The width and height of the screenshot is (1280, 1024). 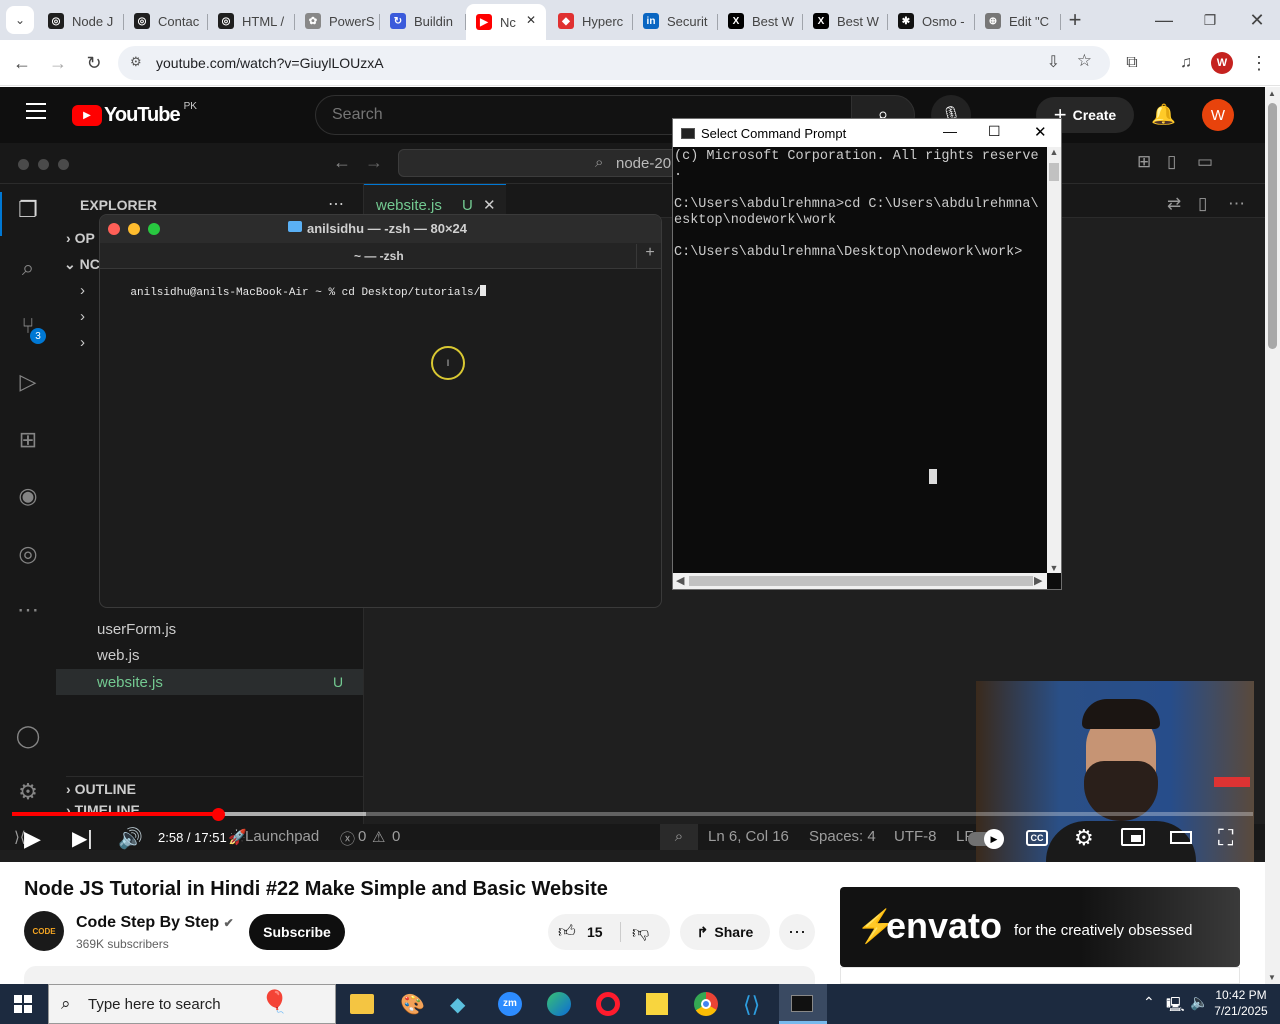 What do you see at coordinates (209, 682) in the screenshot?
I see `file-item-active: website.js U` at bounding box center [209, 682].